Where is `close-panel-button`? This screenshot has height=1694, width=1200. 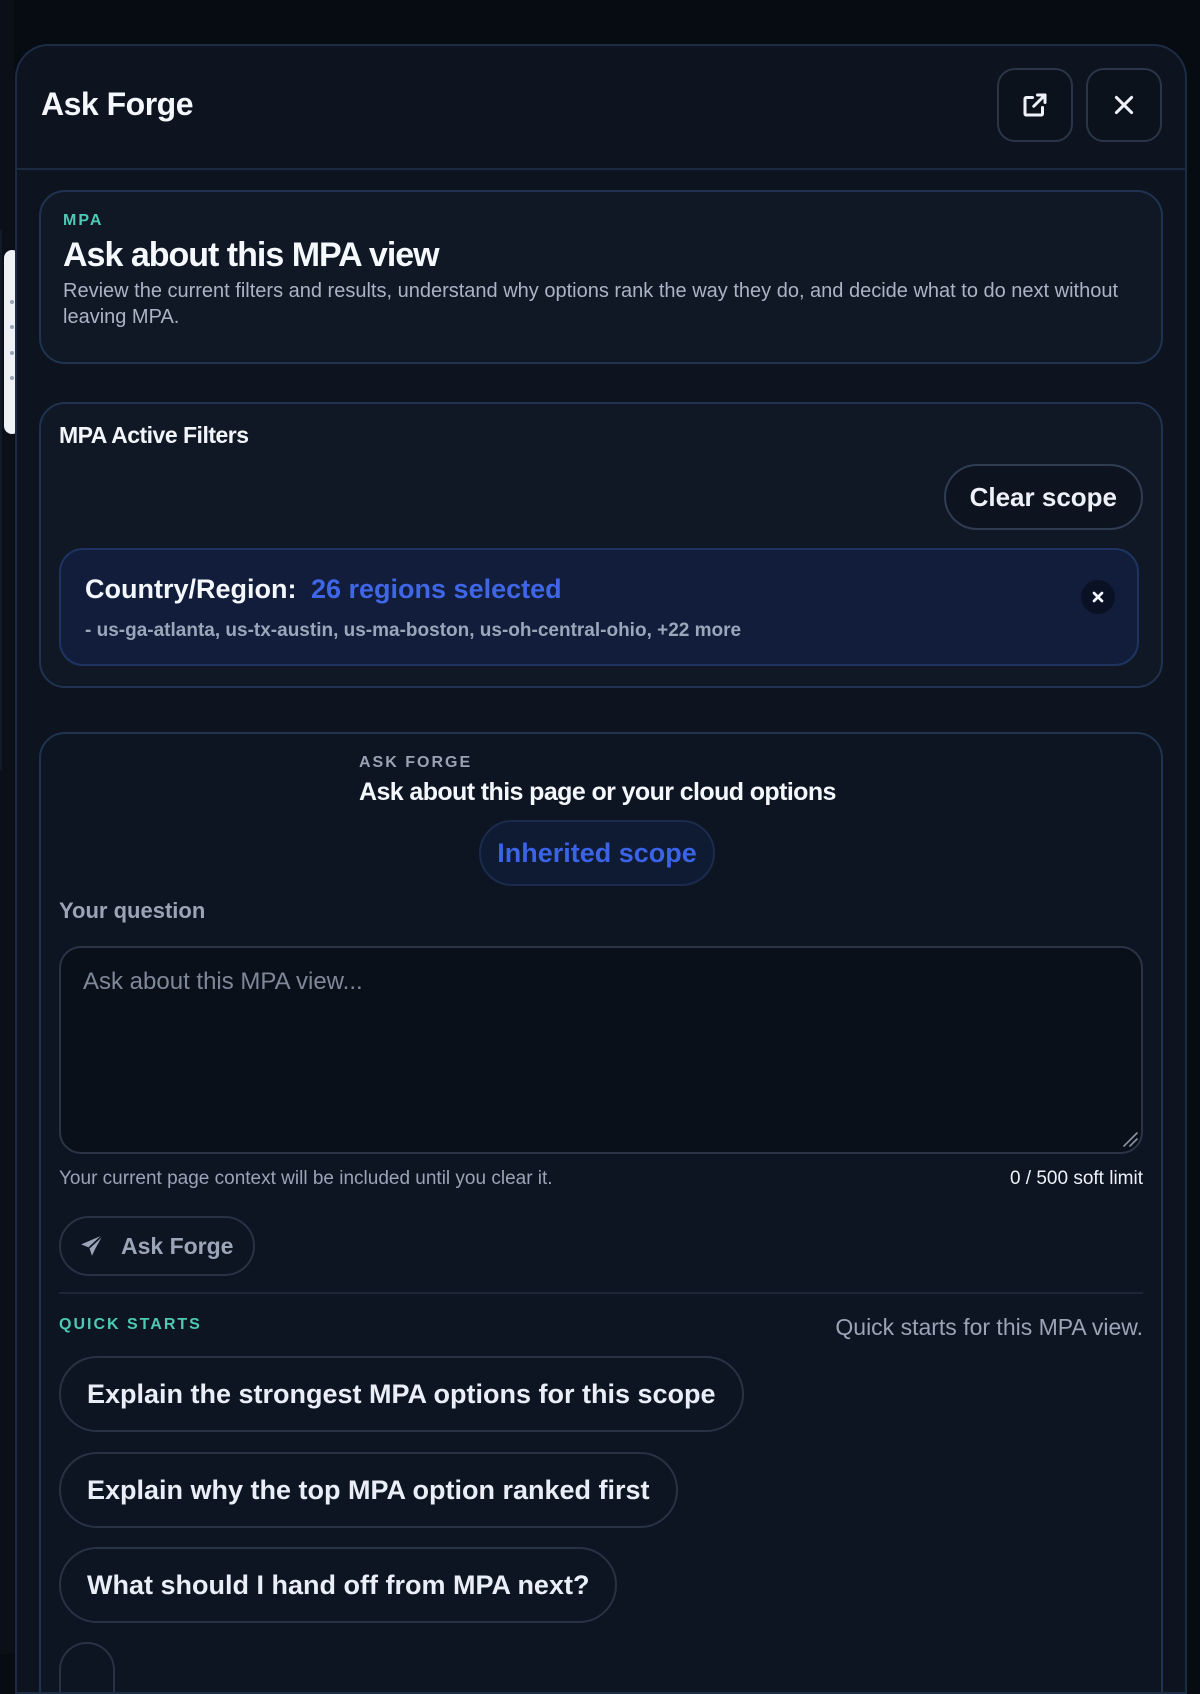
close-panel-button is located at coordinates (1124, 105).